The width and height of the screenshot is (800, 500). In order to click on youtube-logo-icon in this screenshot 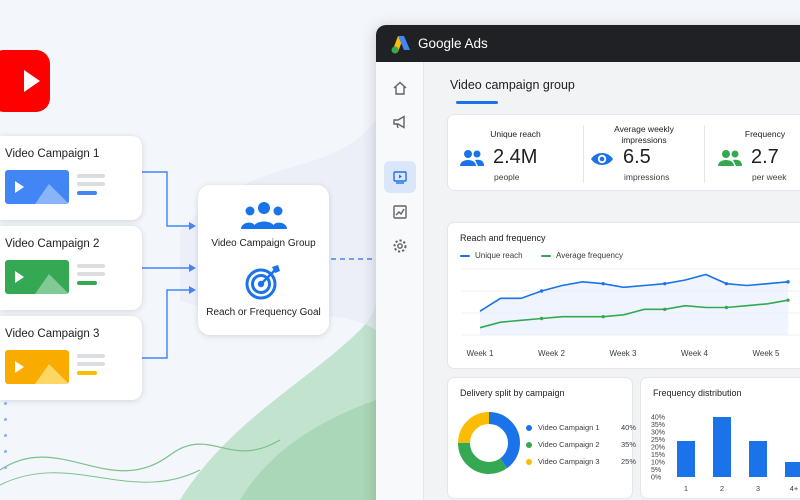, I will do `click(25, 81)`.